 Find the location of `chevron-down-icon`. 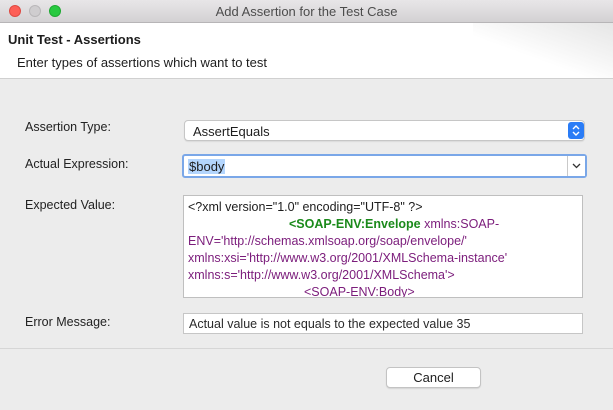

chevron-down-icon is located at coordinates (576, 166).